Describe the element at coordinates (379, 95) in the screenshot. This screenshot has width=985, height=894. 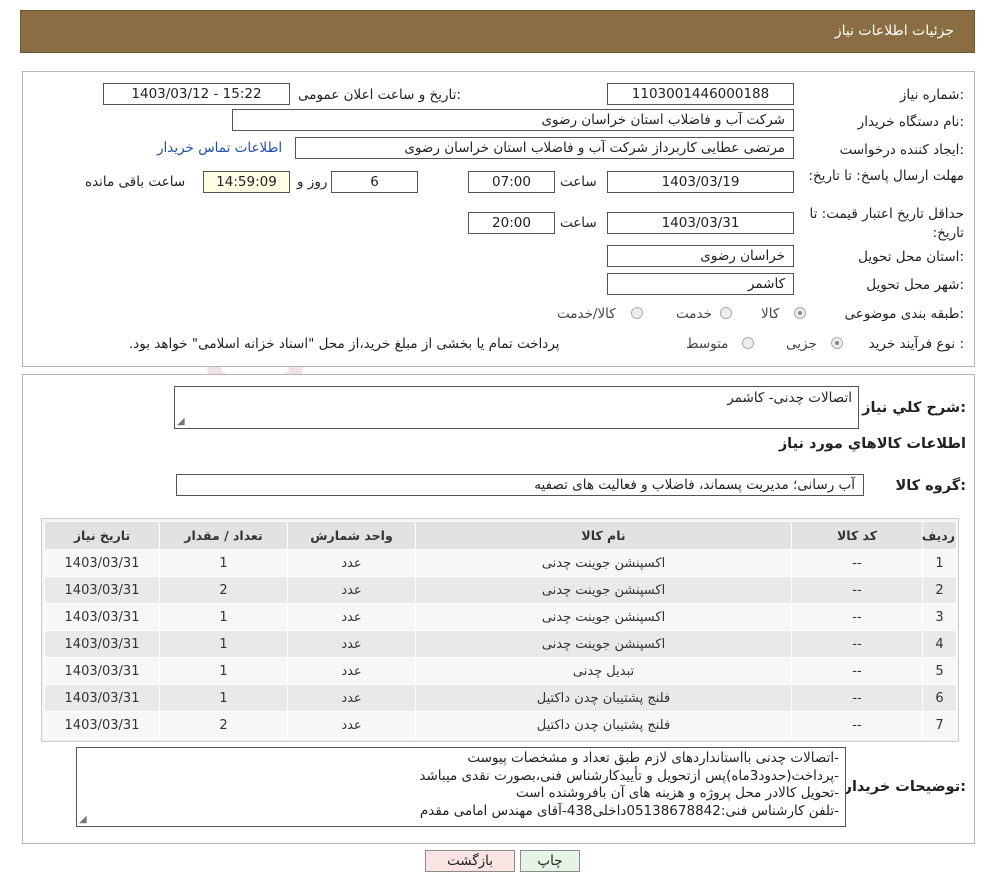
I see `announce-label: تاریخ و ساعت اعلان عمومی:` at that location.